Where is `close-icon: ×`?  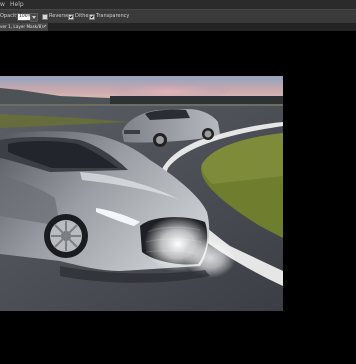 close-icon: × is located at coordinates (44, 27).